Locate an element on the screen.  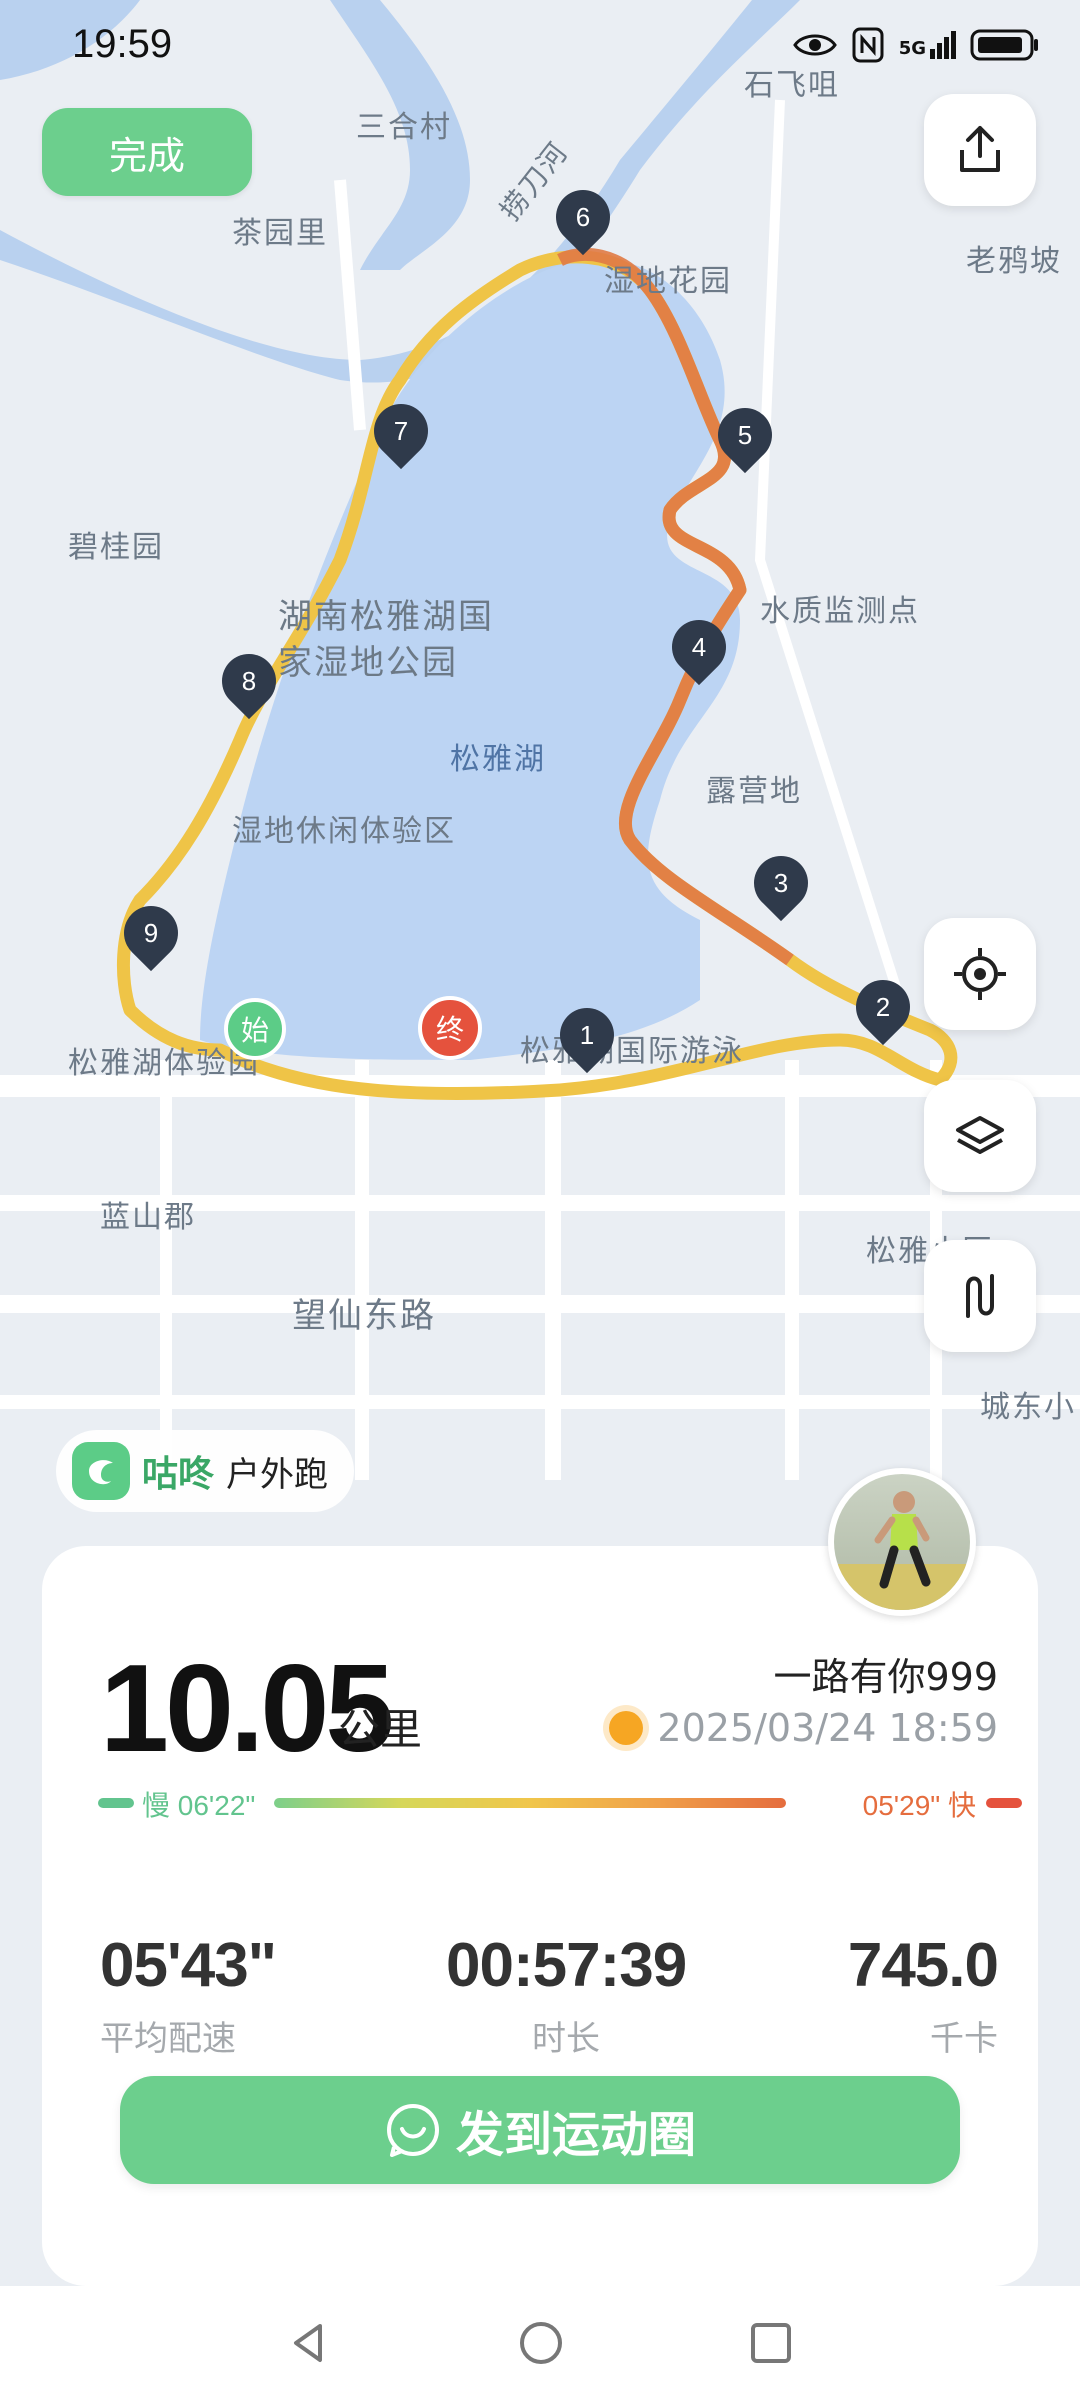
app-brand: 咕咚 户外跑 is located at coordinates (205, 1471).